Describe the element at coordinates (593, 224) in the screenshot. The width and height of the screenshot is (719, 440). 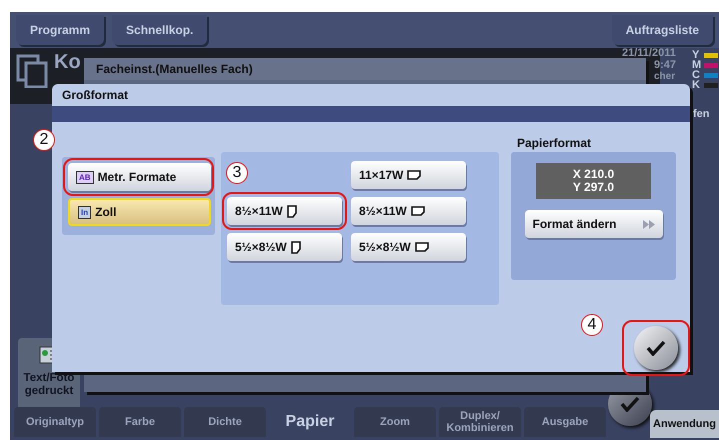
I see `format-change-button: Format ändern` at that location.